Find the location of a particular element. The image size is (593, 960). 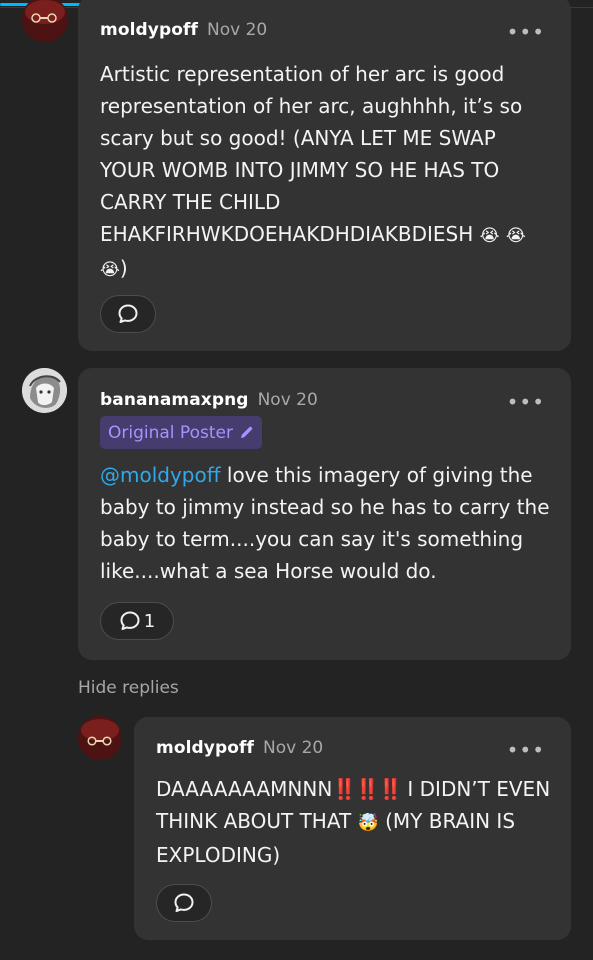

comment-header: bananamaxpng Nov 20 is located at coordinates (209, 400).